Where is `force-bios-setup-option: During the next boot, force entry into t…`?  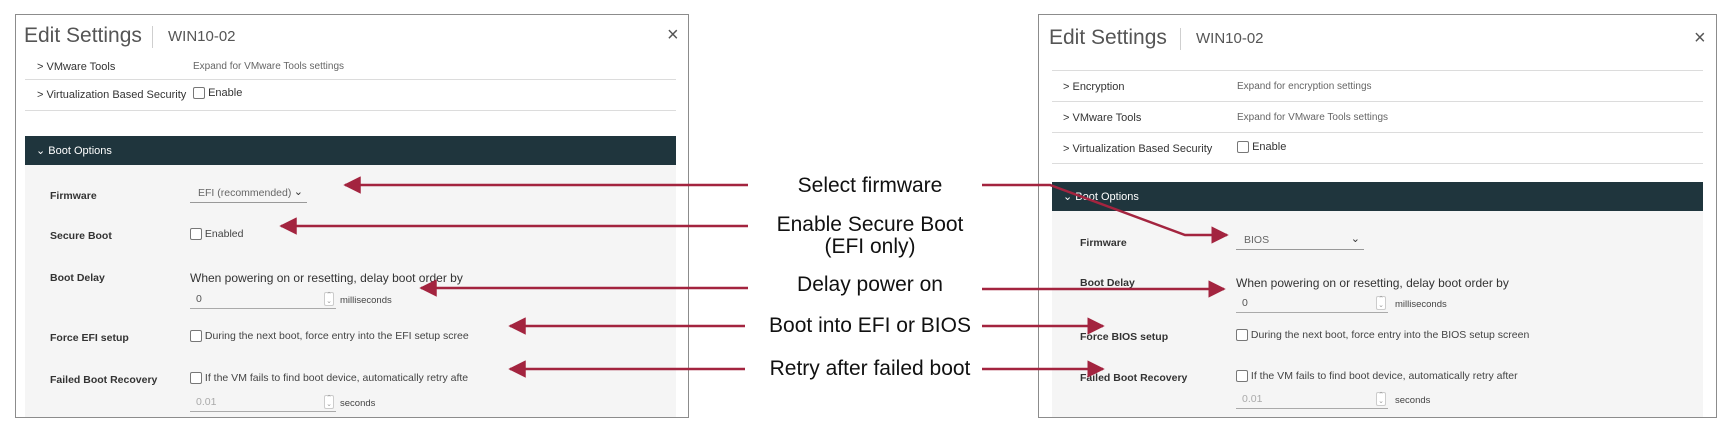
force-bios-setup-option: During the next boot, force entry into t… is located at coordinates (1383, 335).